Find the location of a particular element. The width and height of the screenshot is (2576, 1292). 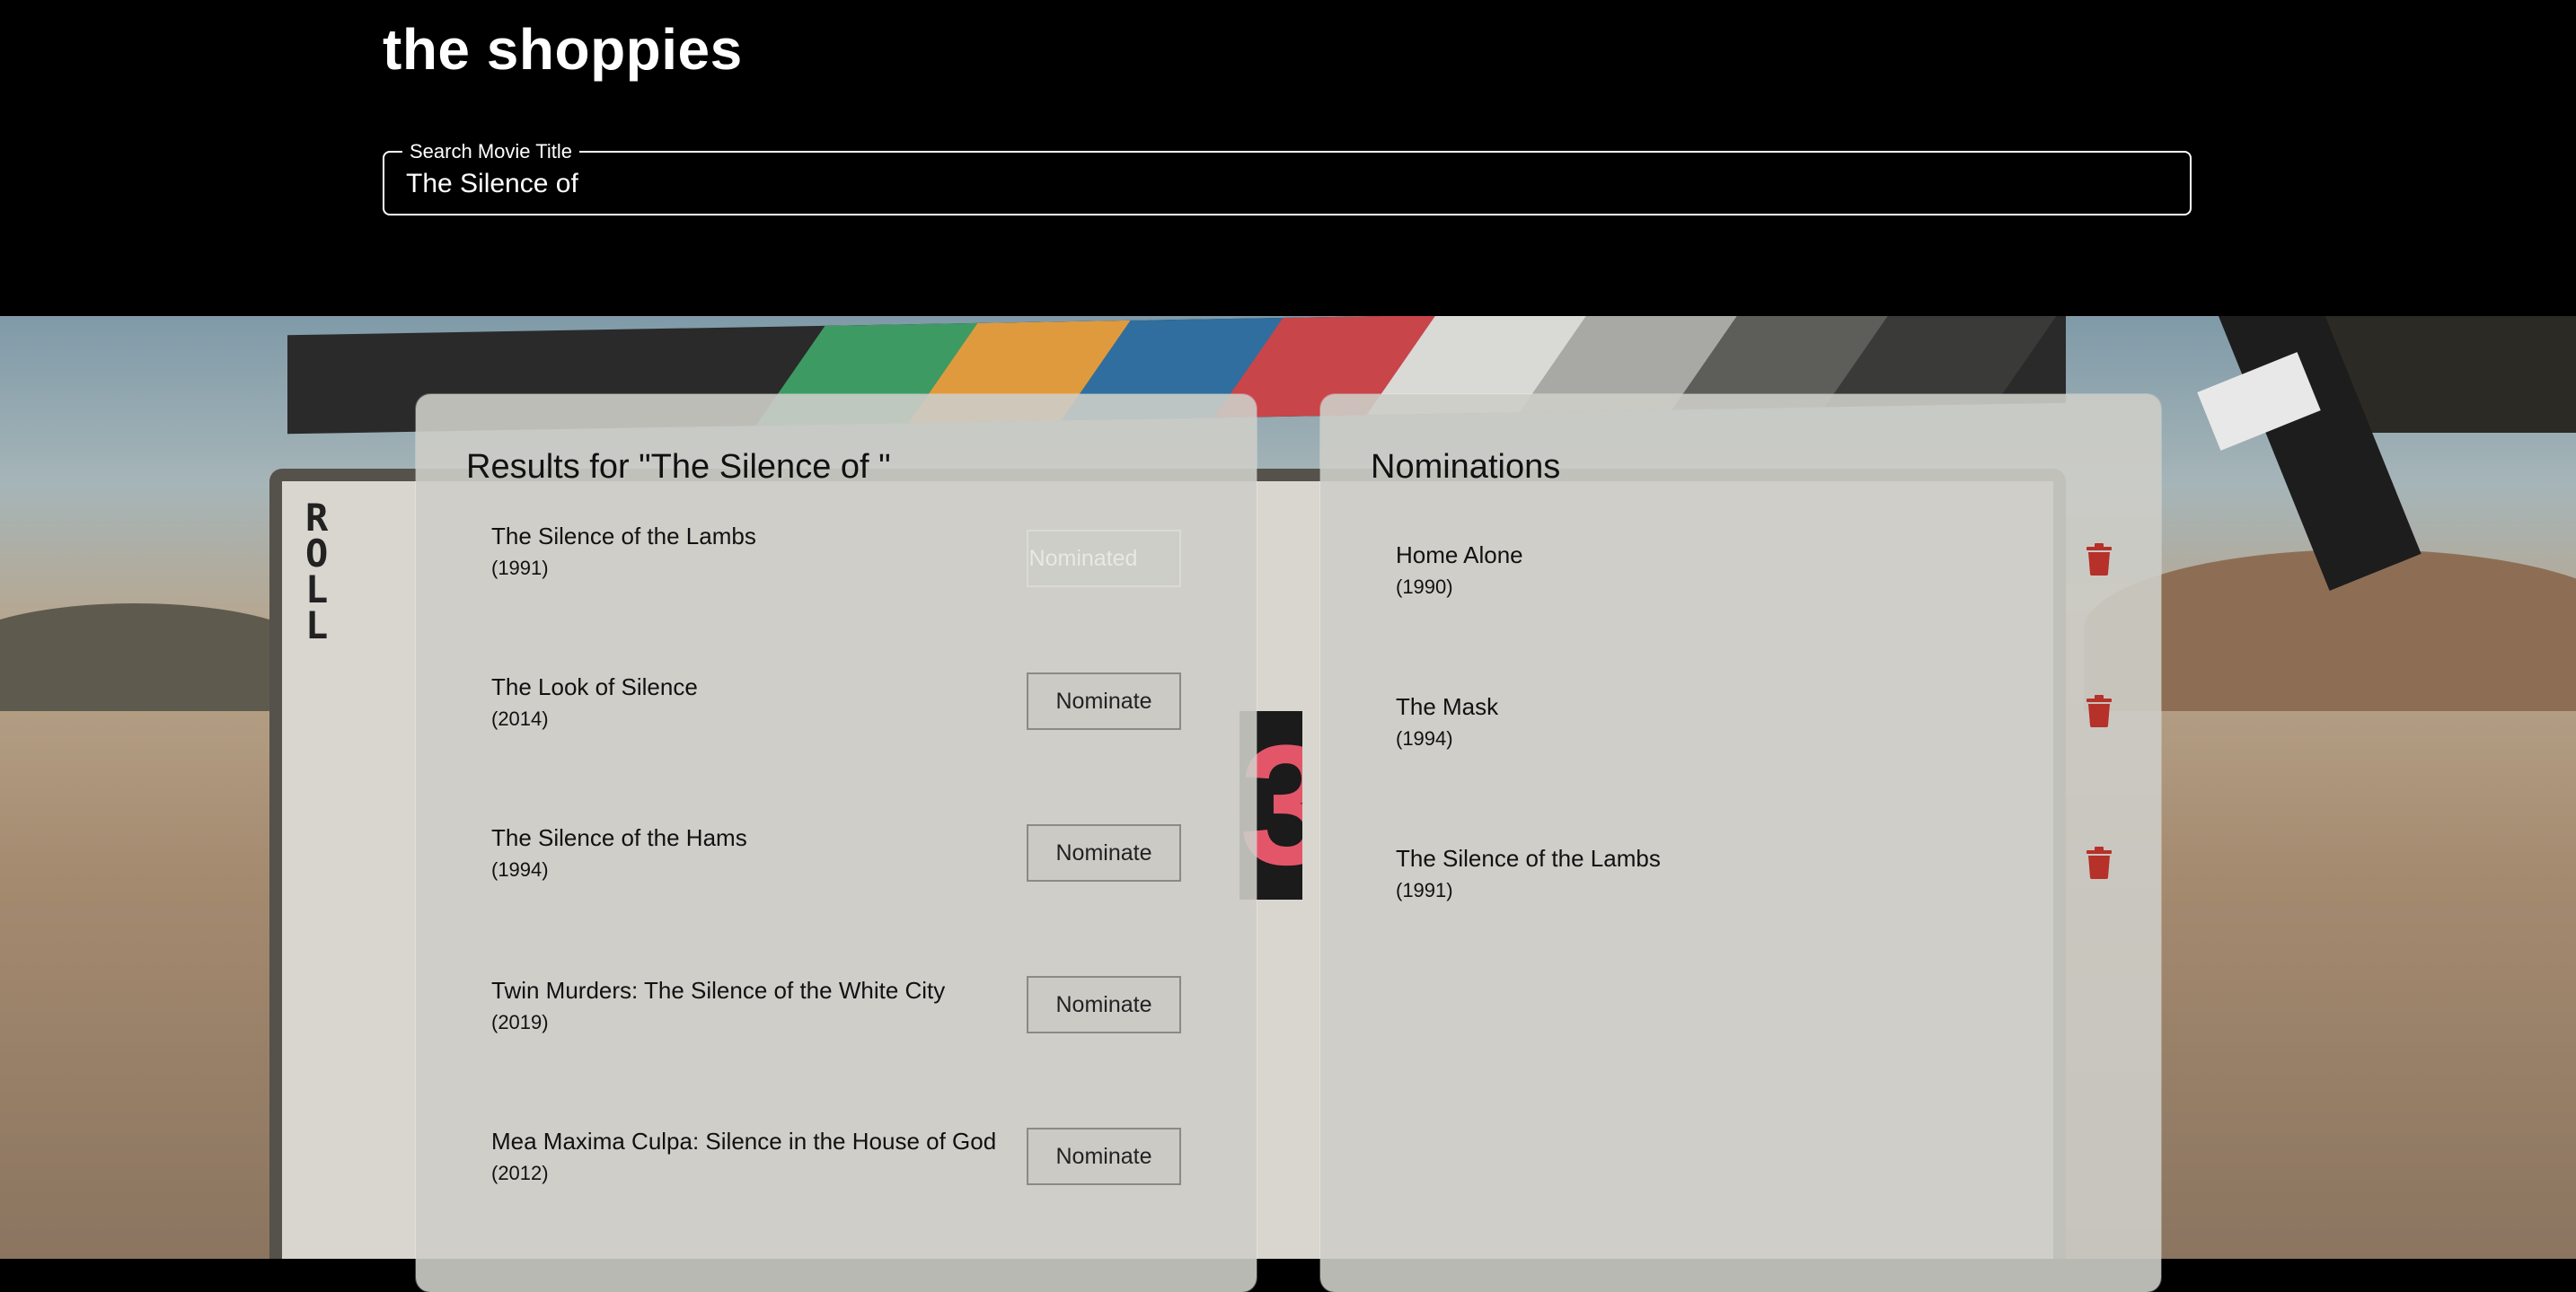

search-label: Search Movie Title is located at coordinates (490, 151).